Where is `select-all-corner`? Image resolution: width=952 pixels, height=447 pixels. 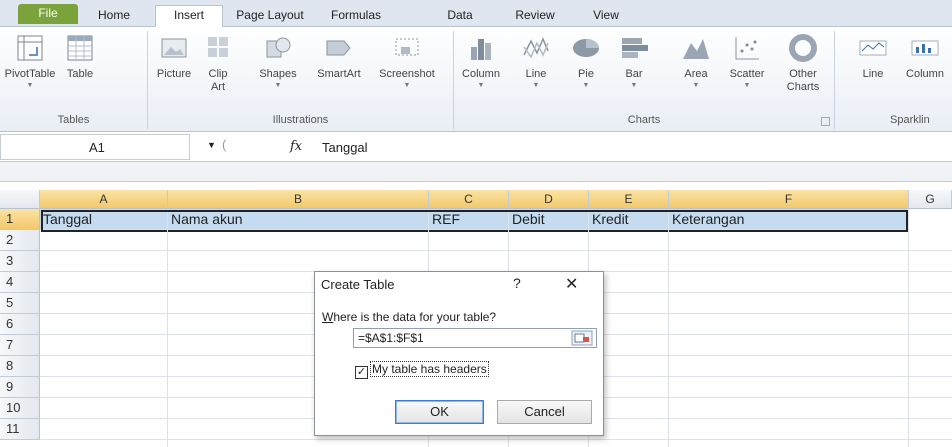
select-all-corner is located at coordinates (20, 199).